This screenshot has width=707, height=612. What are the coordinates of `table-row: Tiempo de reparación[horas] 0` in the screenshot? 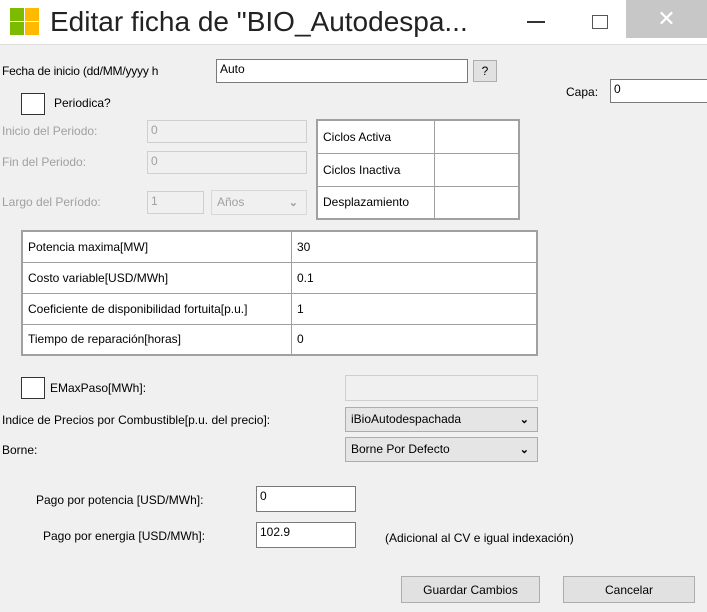 It's located at (279, 339).